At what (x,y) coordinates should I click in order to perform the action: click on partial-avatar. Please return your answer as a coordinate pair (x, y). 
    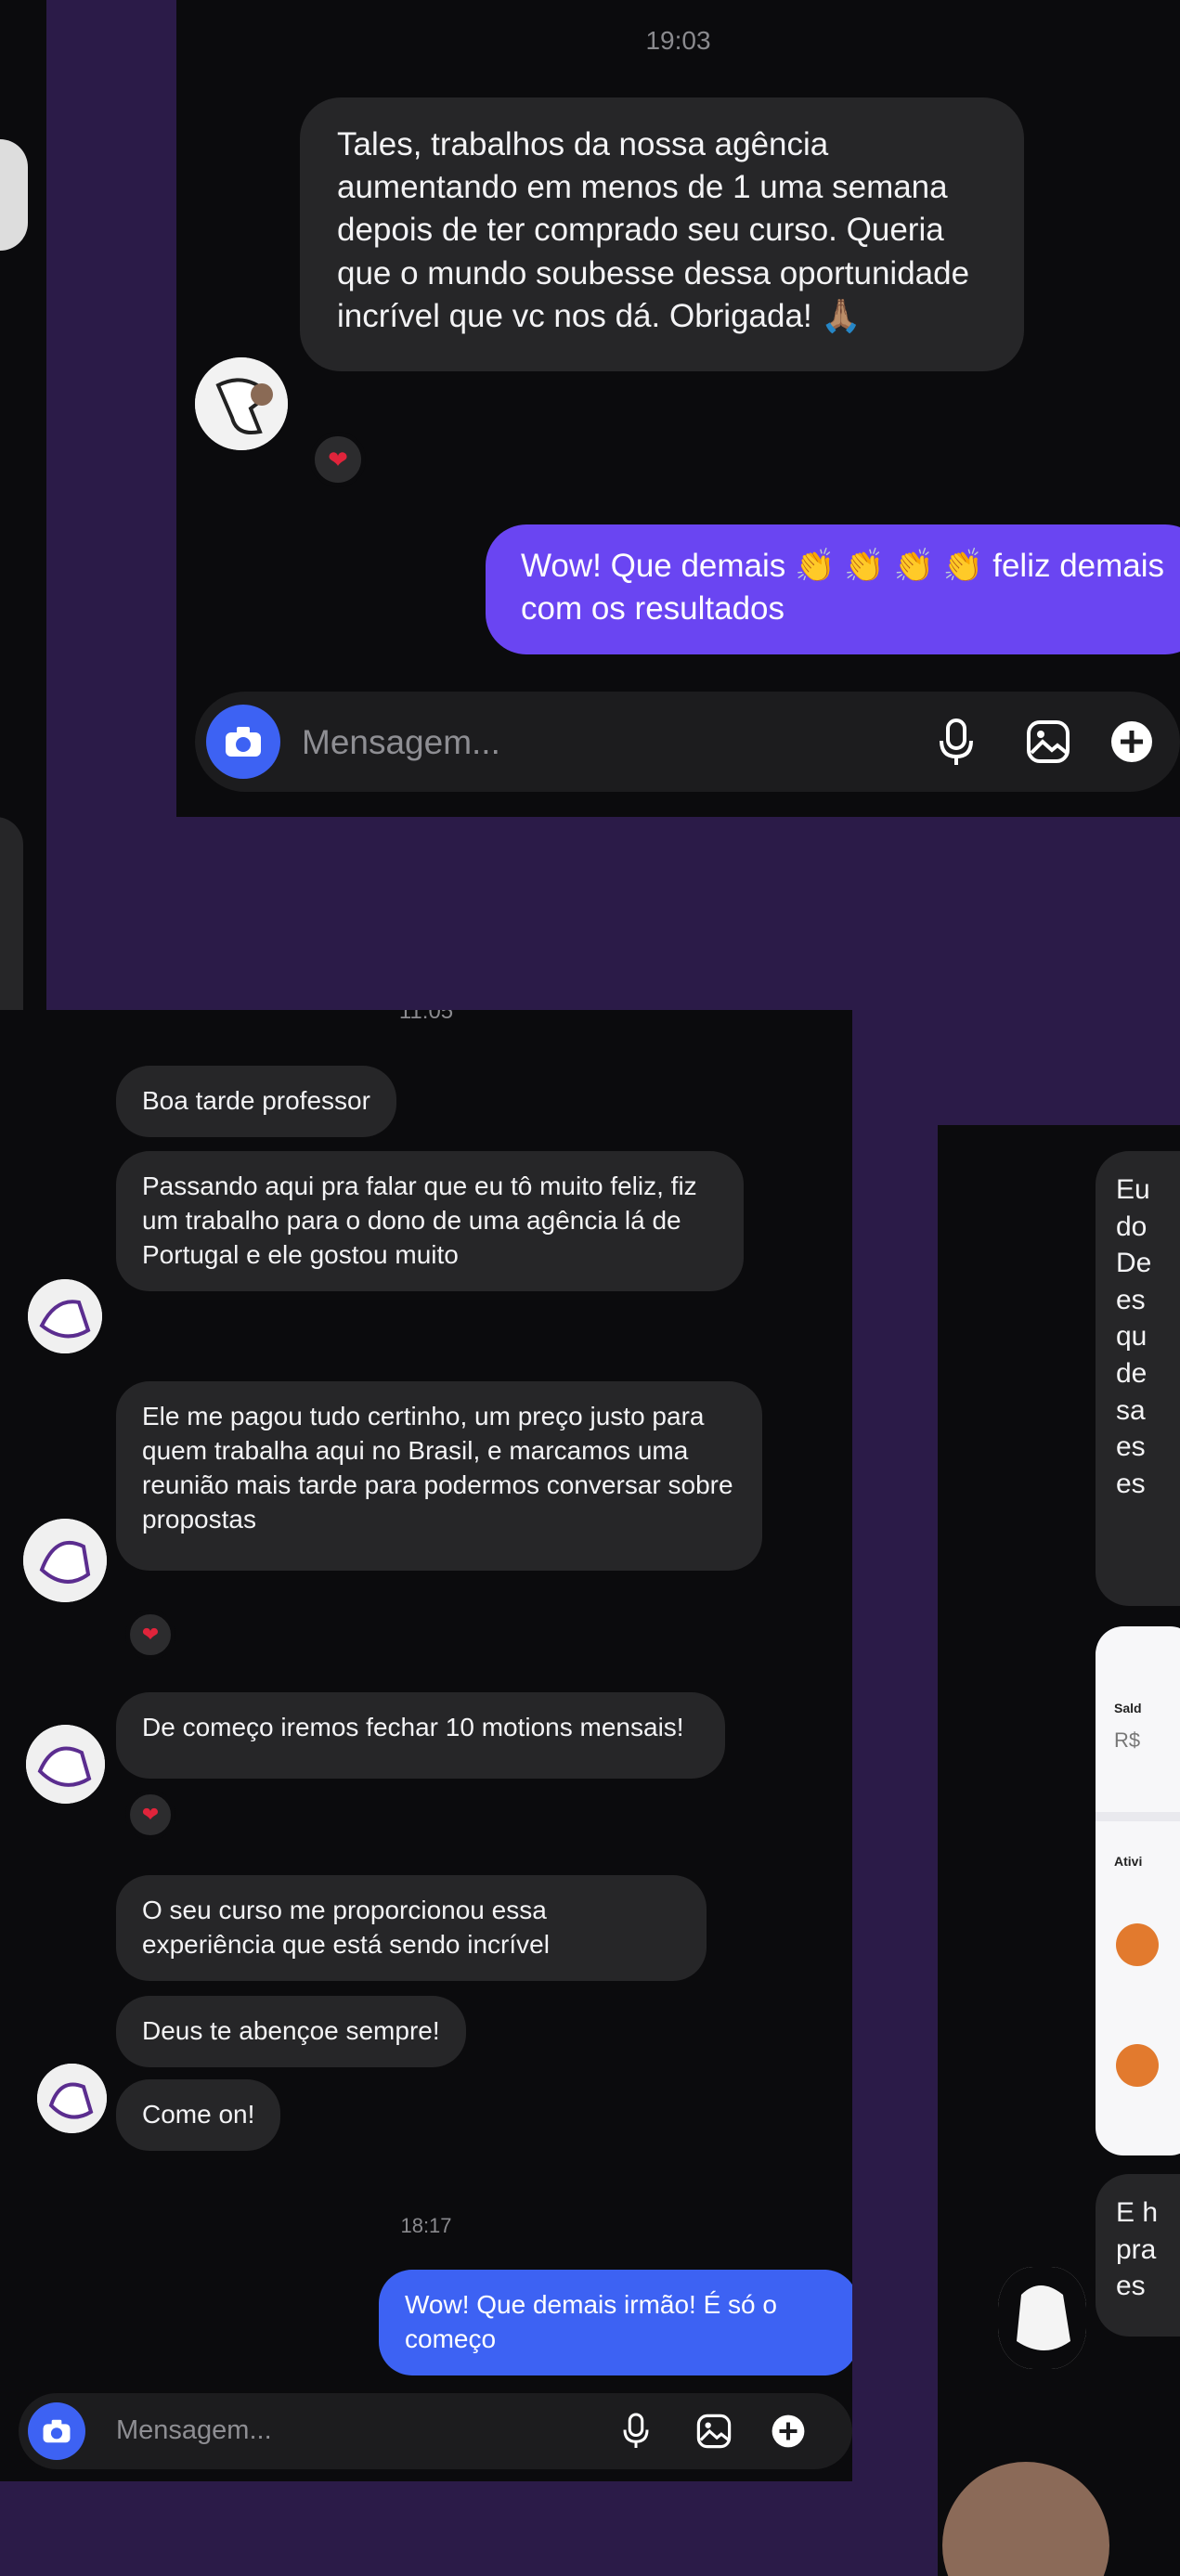
    Looking at the image, I should click on (14, 195).